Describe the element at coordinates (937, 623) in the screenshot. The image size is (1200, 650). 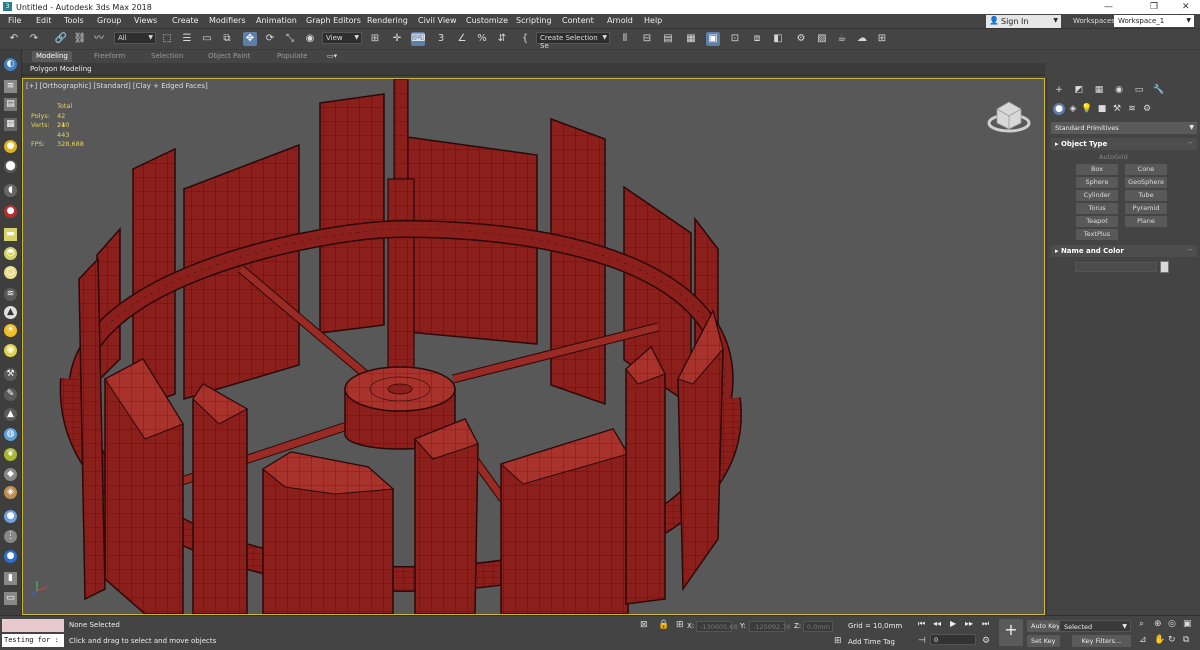
I see `previous-frame-icon: ◂◂` at that location.